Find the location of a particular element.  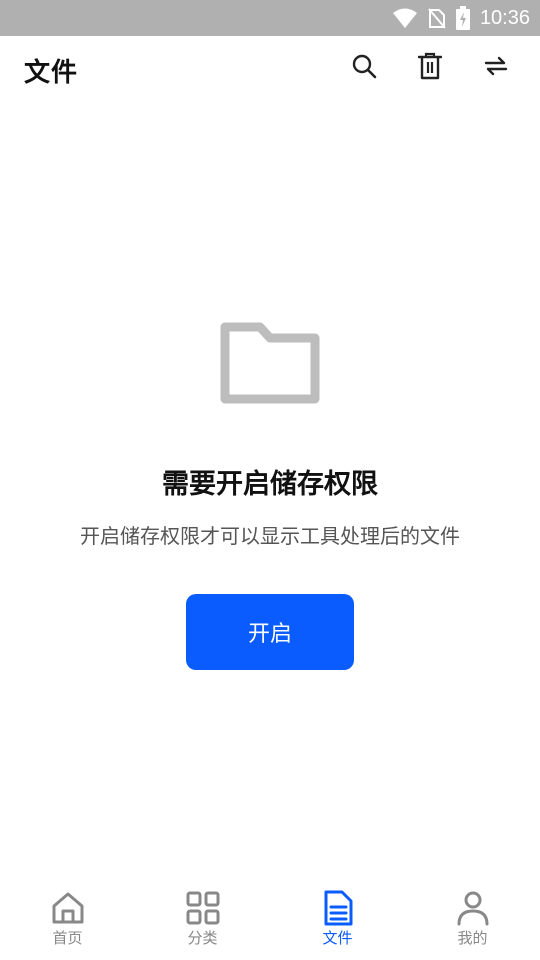

nav-item-profile: 我的 is located at coordinates (472, 920).